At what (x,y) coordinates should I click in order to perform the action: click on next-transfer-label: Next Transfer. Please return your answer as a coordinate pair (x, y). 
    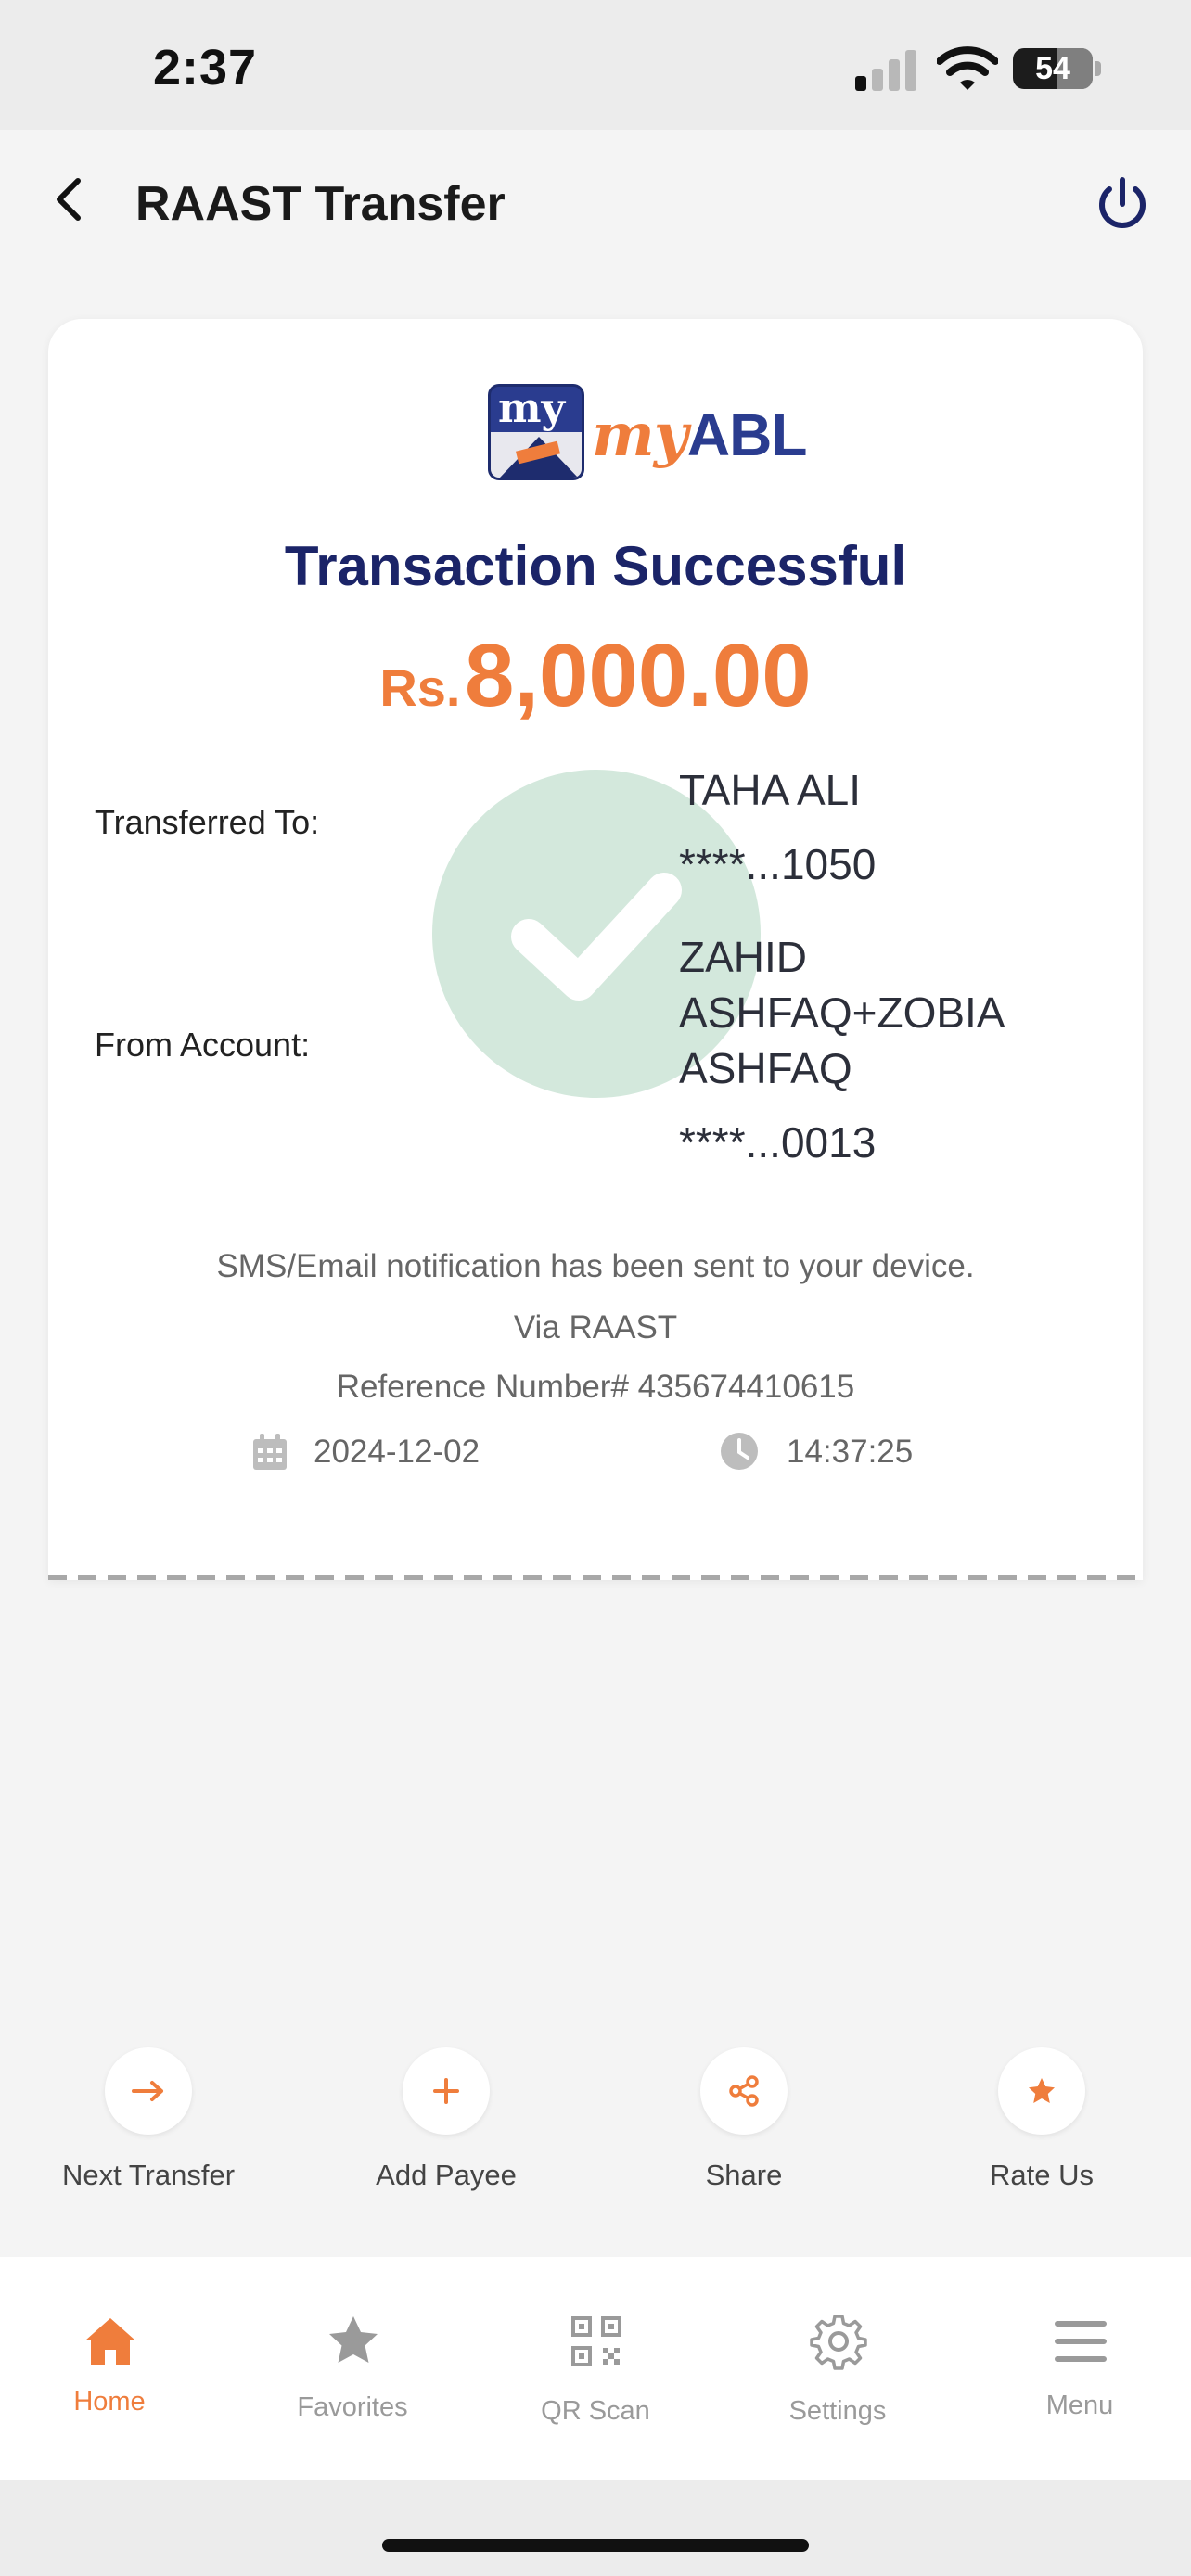
    Looking at the image, I should click on (148, 2175).